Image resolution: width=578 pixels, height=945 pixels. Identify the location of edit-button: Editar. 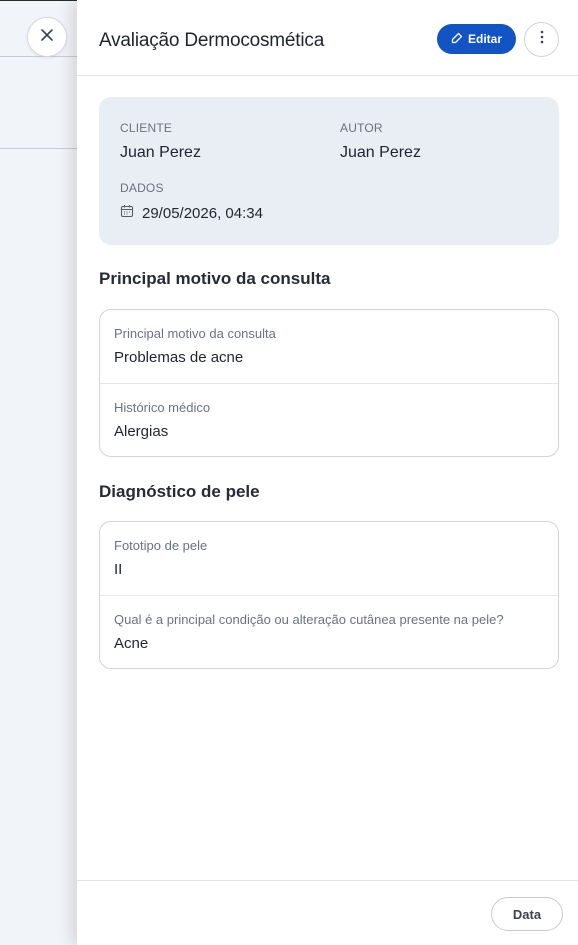
(476, 39).